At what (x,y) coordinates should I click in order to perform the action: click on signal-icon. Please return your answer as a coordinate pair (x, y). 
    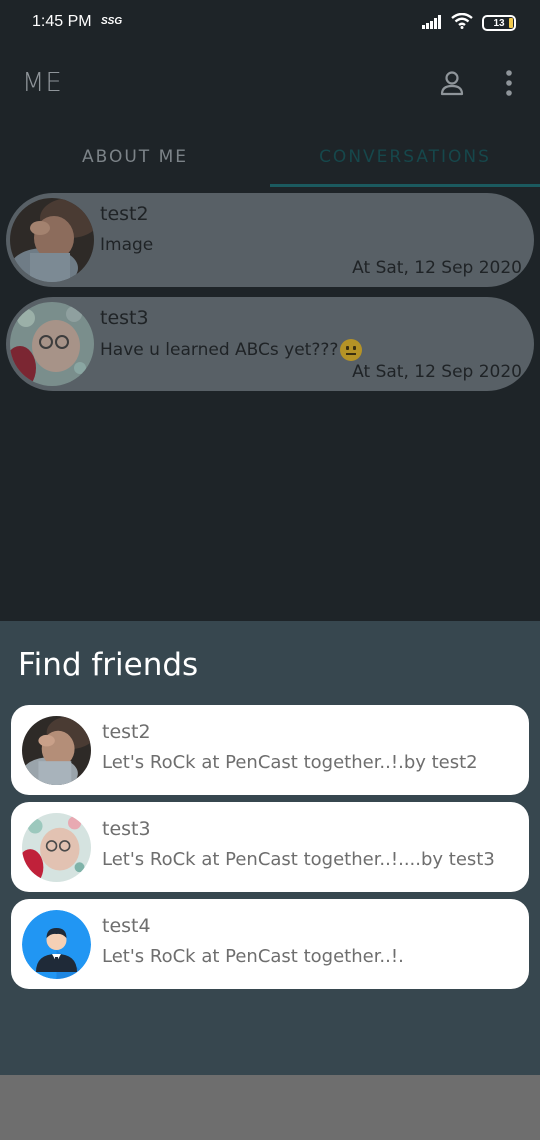
    Looking at the image, I should click on (432, 23).